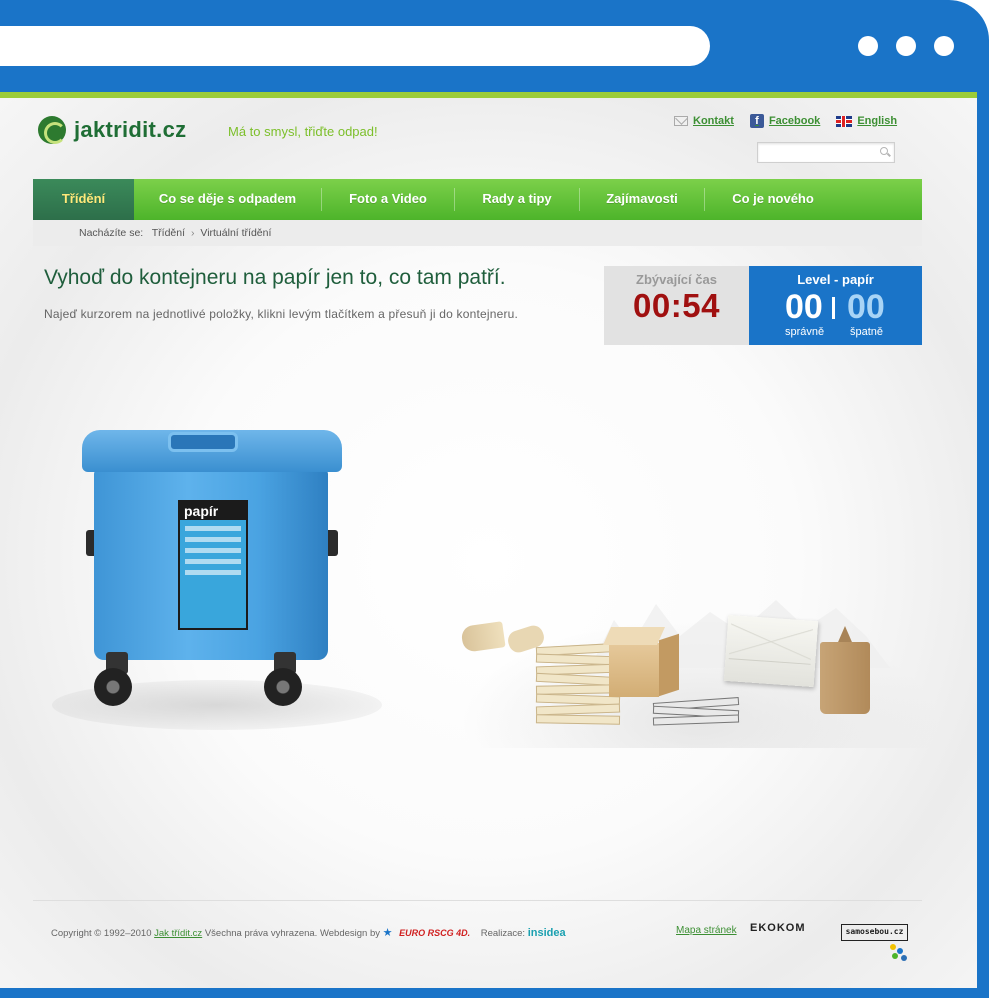 This screenshot has height=998, width=989. I want to click on nav-item-rady-tipy: Rady a tipy, so click(517, 199).